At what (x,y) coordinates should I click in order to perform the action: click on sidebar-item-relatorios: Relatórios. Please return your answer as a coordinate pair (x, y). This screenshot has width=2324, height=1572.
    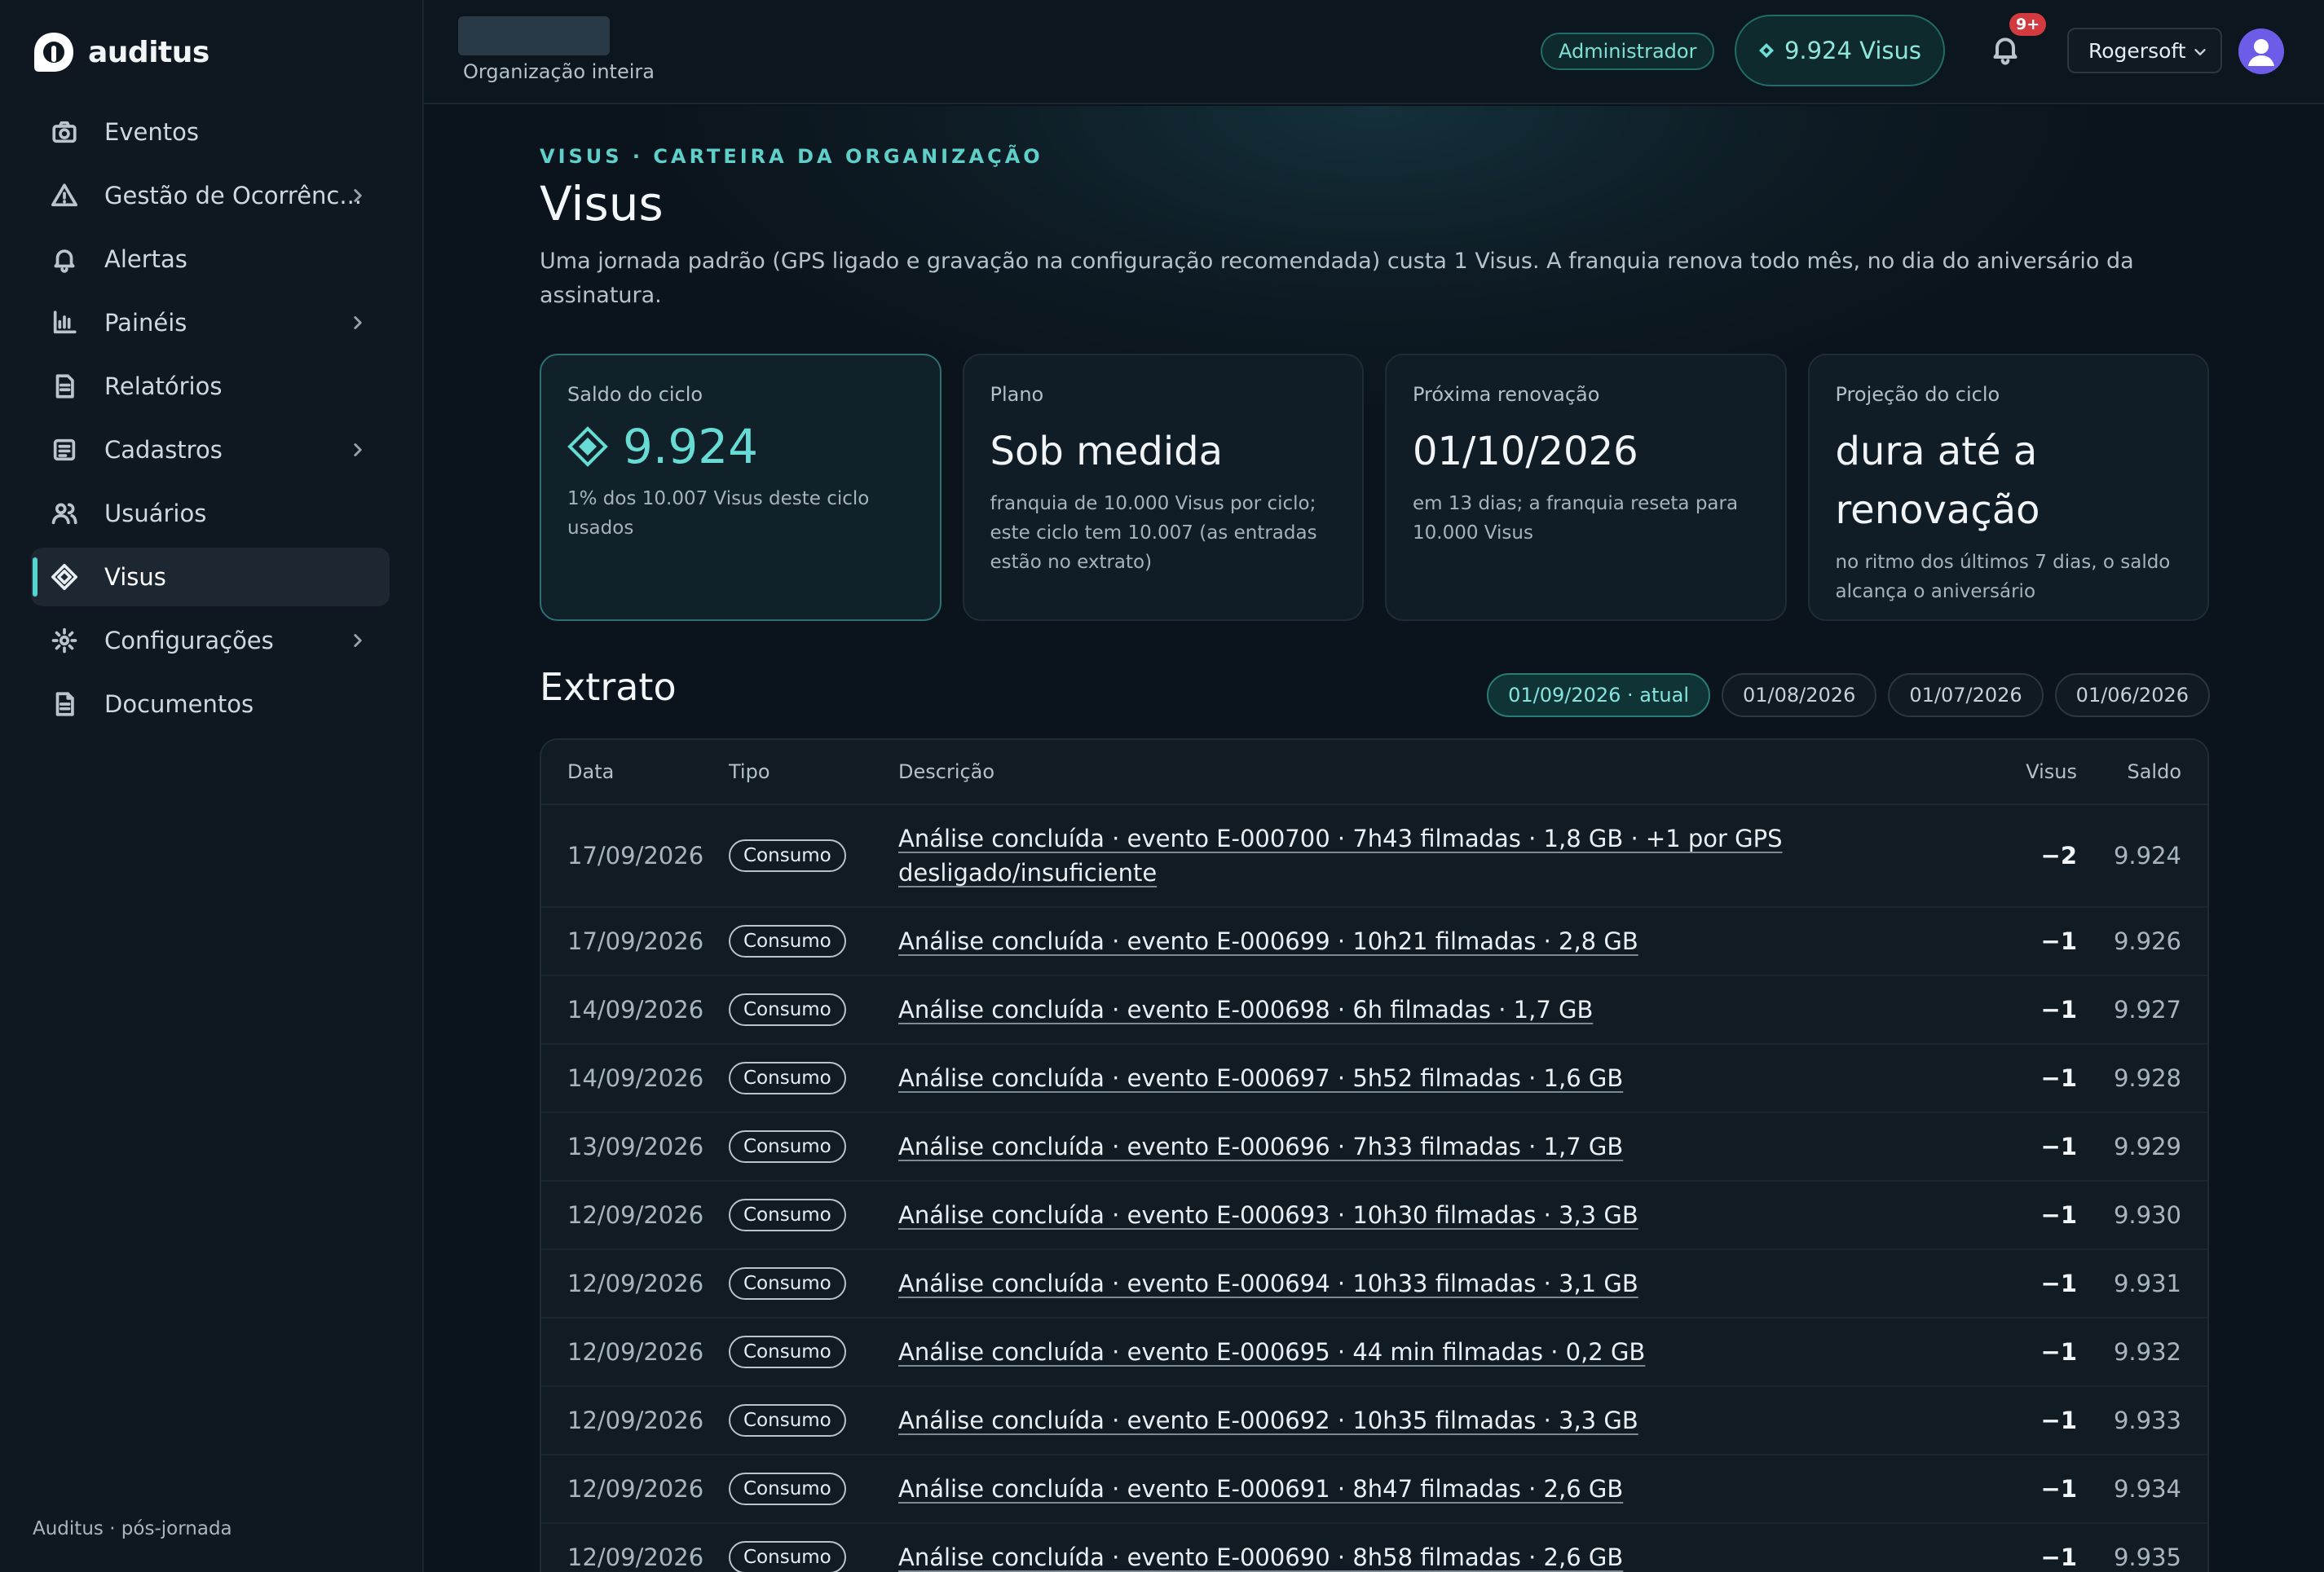
    Looking at the image, I should click on (210, 387).